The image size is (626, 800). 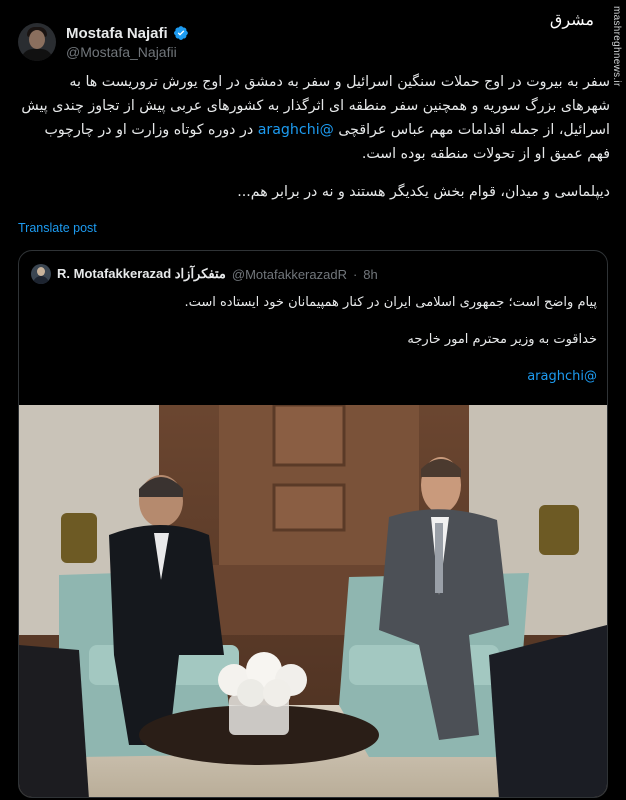 What do you see at coordinates (502, 339) in the screenshot?
I see `quoted-line-2: خداقوت به وزیر محترم امور خارجه` at bounding box center [502, 339].